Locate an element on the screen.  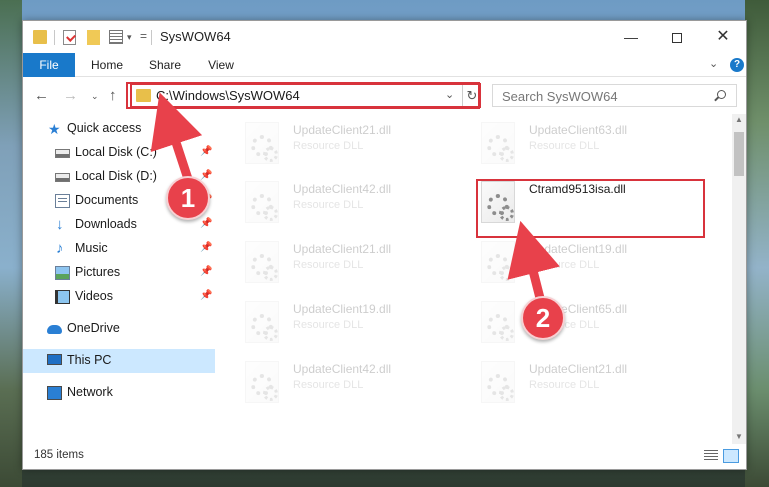
search-input: Search SysWOW64 is located at coordinates (614, 95).